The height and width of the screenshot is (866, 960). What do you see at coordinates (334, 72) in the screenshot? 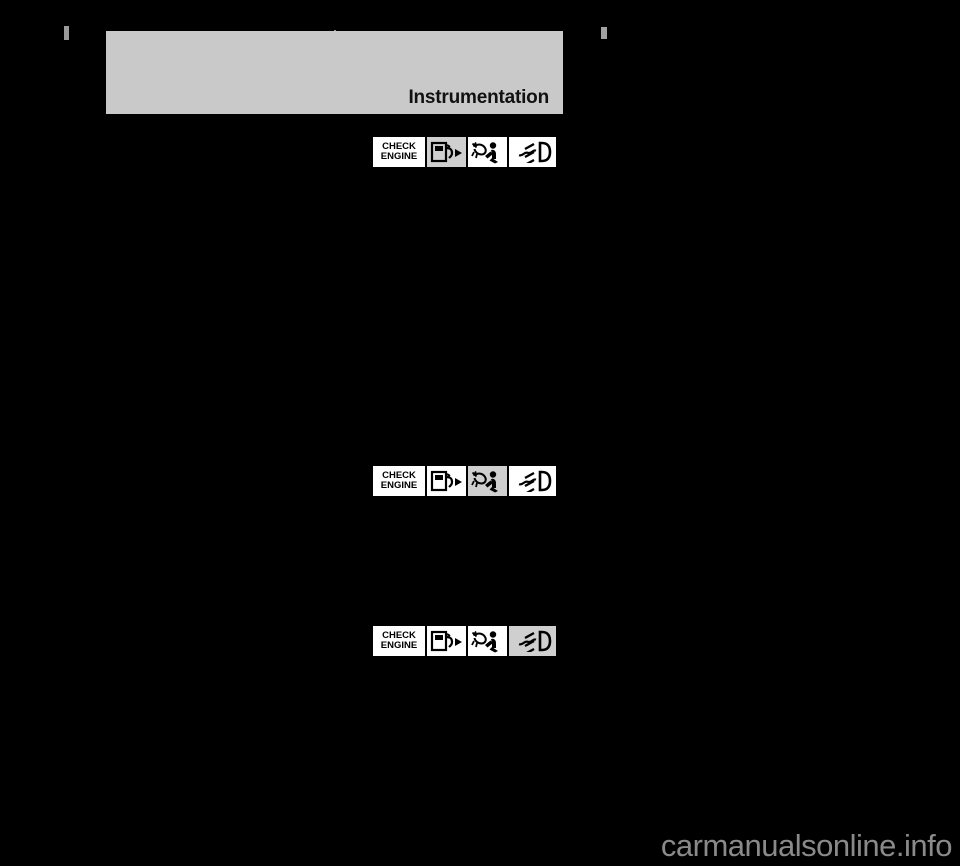
I see `page-header-band: Instrumentation` at bounding box center [334, 72].